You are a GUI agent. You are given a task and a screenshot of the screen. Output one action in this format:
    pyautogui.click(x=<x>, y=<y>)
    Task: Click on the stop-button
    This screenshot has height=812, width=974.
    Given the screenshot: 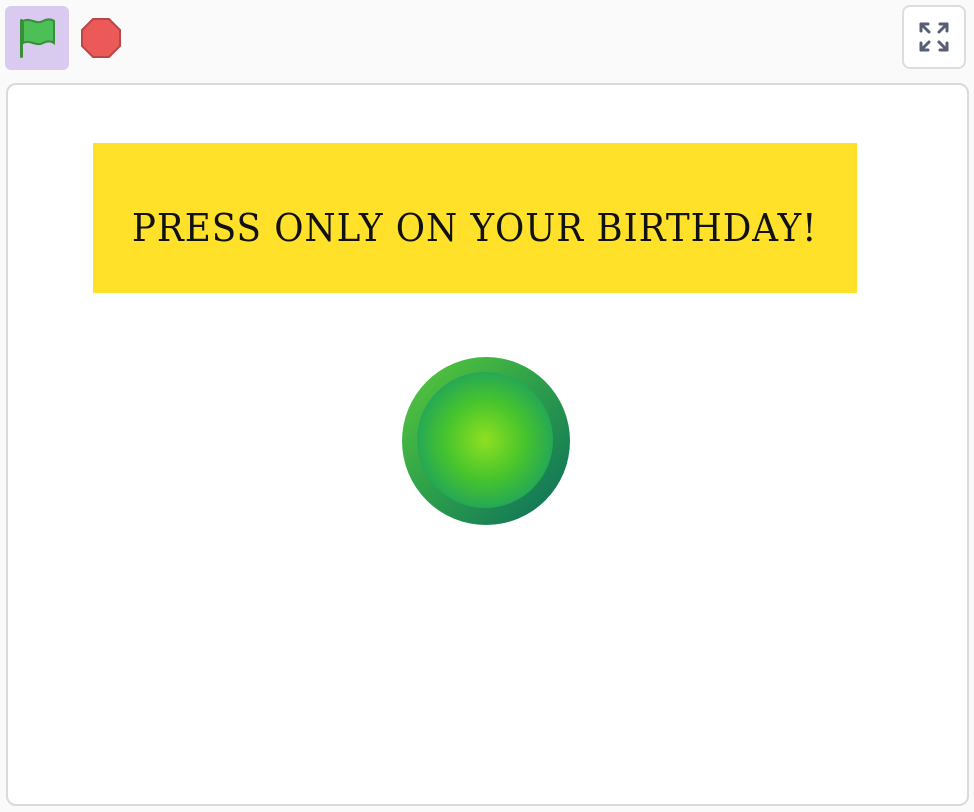 What is the action you would take?
    pyautogui.click(x=101, y=38)
    